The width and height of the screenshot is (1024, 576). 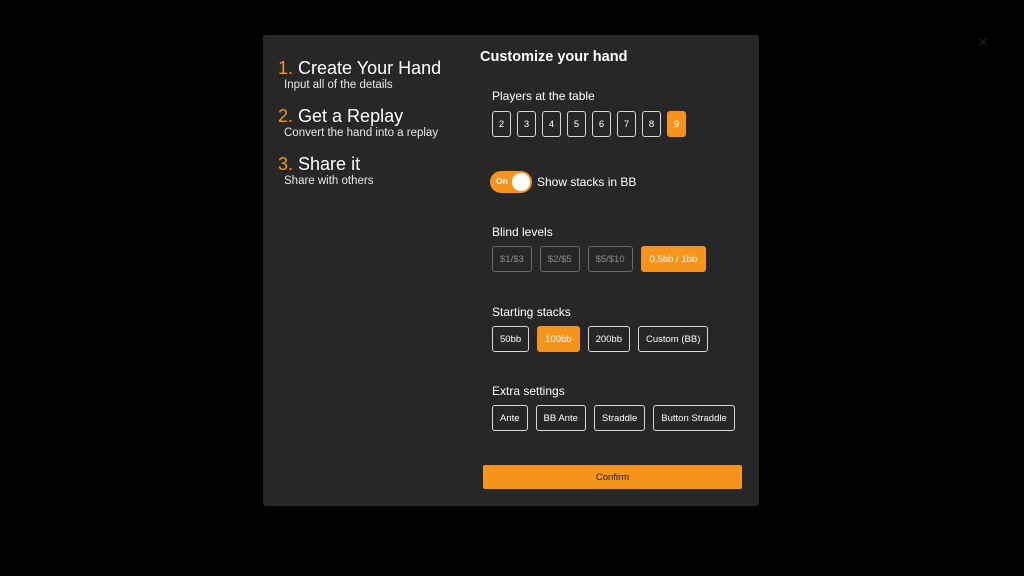 I want to click on blind-option-bb: 0.5bb / 1bb, so click(x=673, y=259).